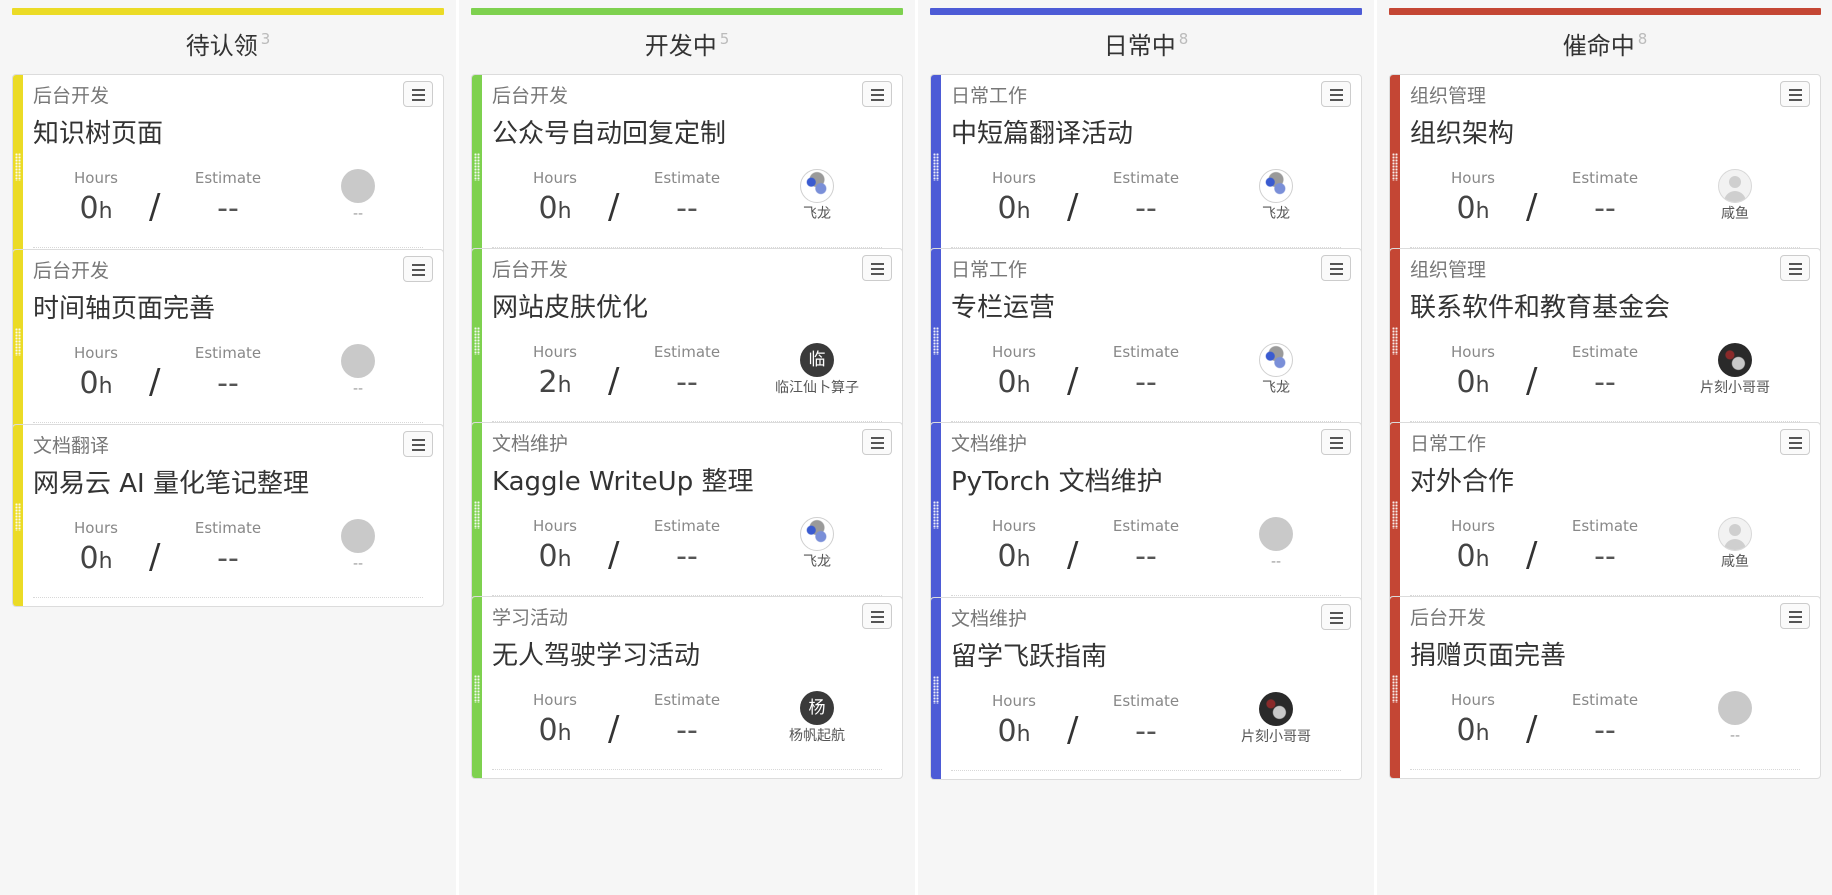 This screenshot has height=895, width=1832. I want to click on card-title: 对外合作, so click(1590, 482).